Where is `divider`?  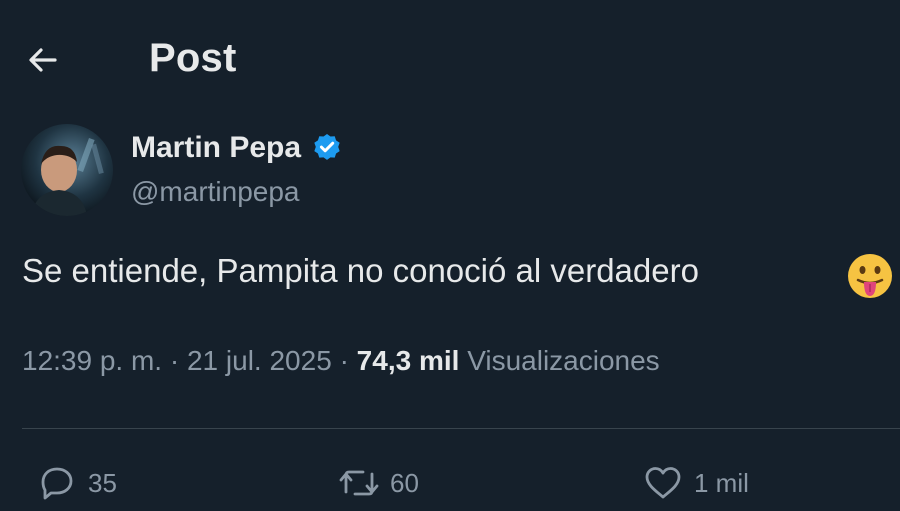
divider is located at coordinates (461, 428).